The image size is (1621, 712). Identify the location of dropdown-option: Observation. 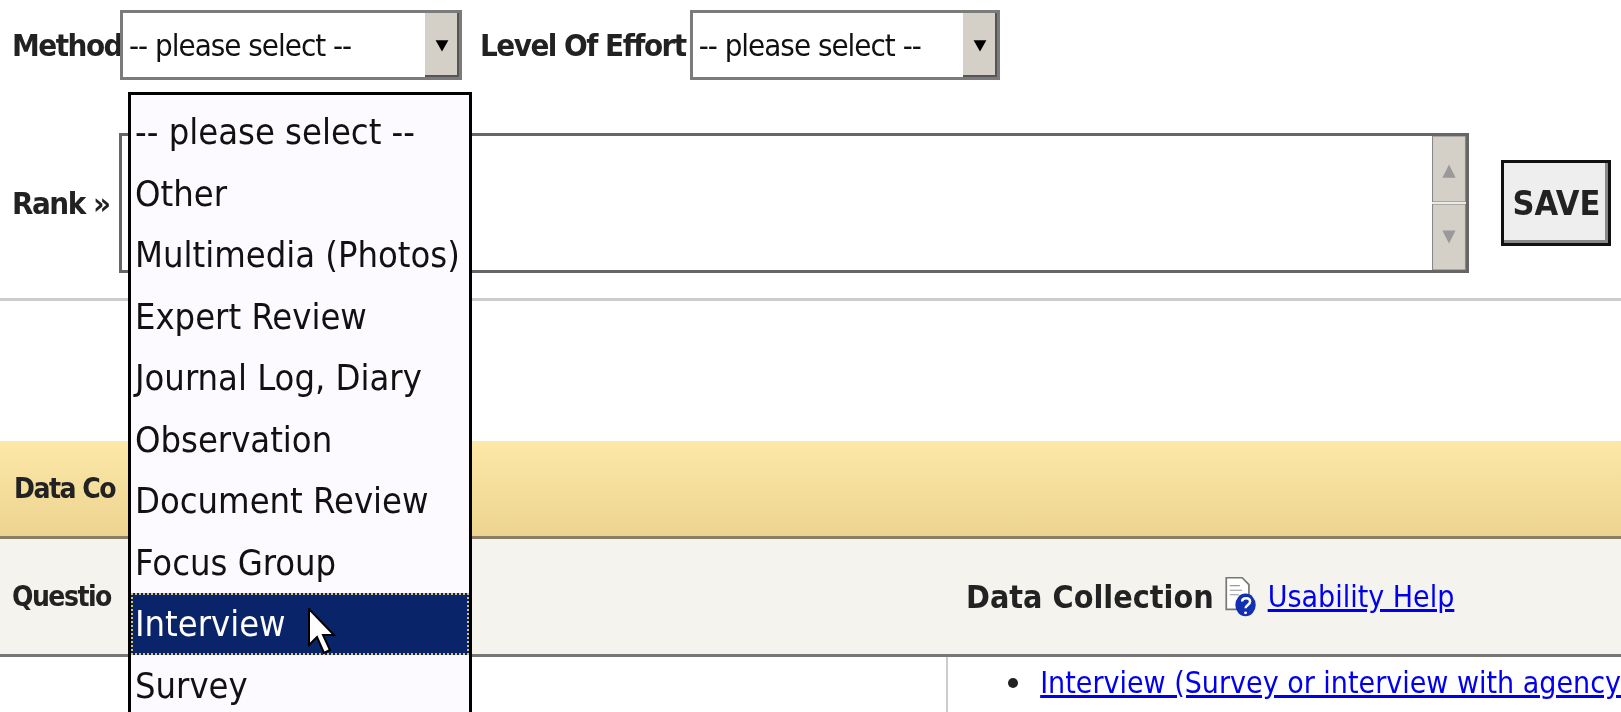
(300, 439).